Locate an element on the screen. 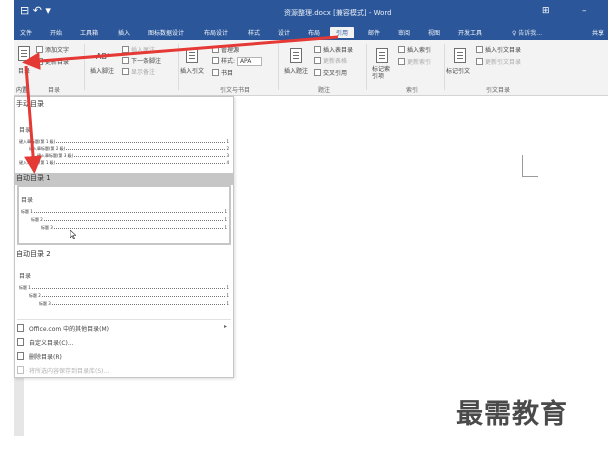 The width and height of the screenshot is (608, 451). tab-chart-design: 图标数据设计 is located at coordinates (166, 32).